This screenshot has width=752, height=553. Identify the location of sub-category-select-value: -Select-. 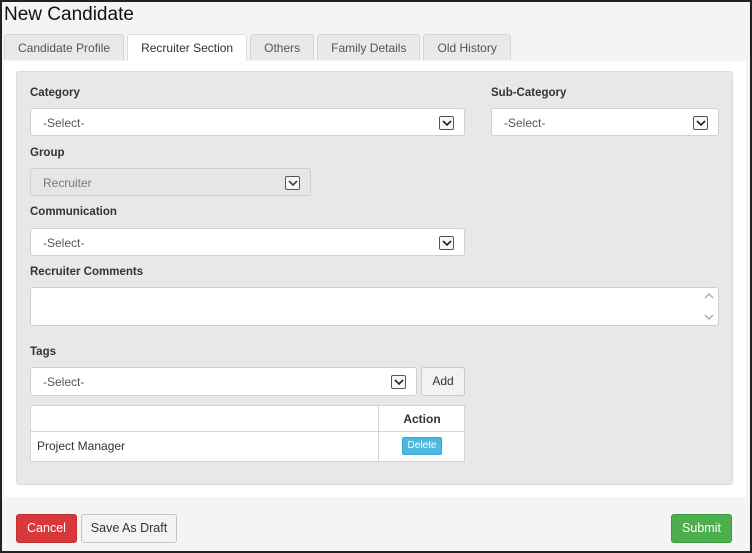
(525, 123).